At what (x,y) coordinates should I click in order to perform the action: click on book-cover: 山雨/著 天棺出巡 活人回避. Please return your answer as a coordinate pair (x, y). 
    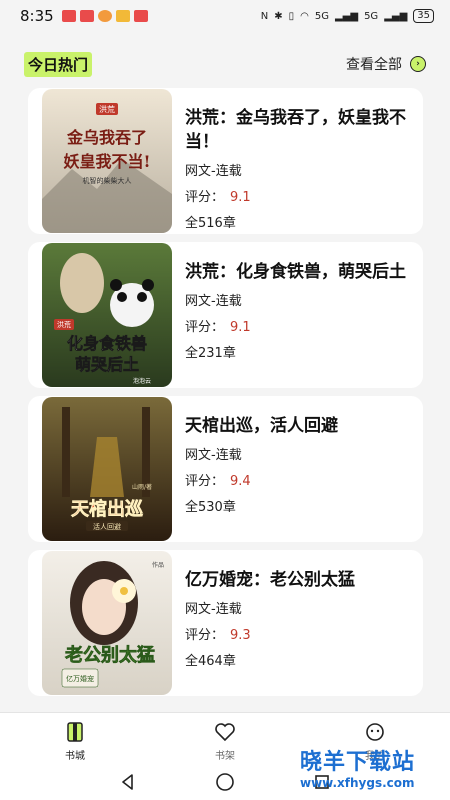
    Looking at the image, I should click on (107, 469).